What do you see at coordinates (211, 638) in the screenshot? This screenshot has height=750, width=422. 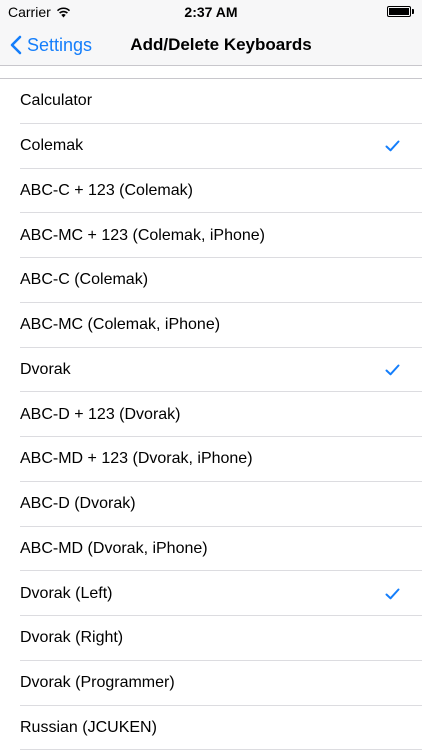 I see `keyboard-row: Dvorak (Right)` at bounding box center [211, 638].